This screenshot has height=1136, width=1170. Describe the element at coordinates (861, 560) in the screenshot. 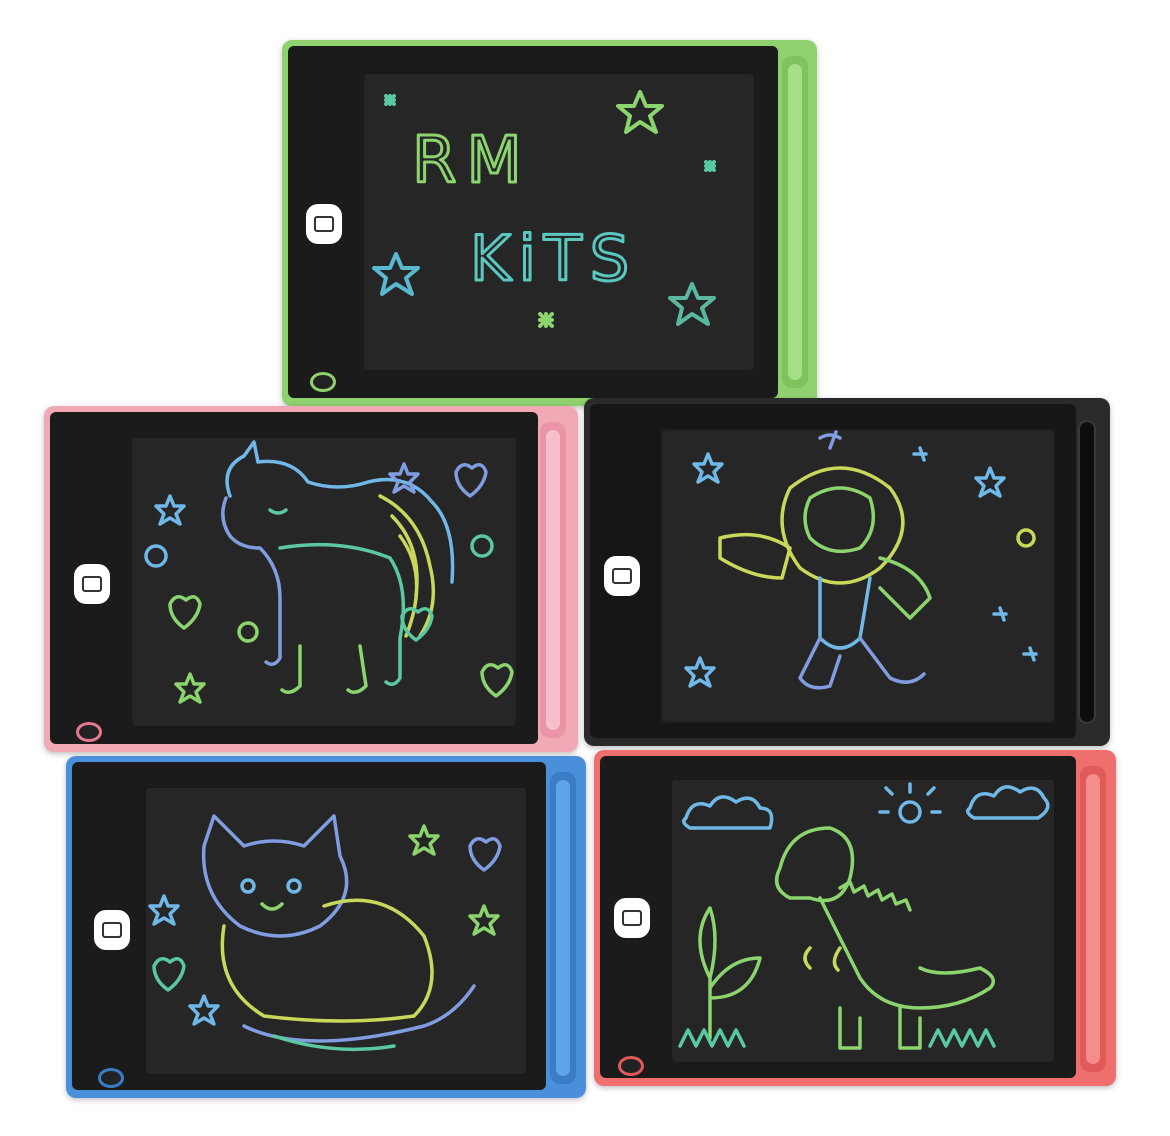

I see `astronaut-doodle` at that location.